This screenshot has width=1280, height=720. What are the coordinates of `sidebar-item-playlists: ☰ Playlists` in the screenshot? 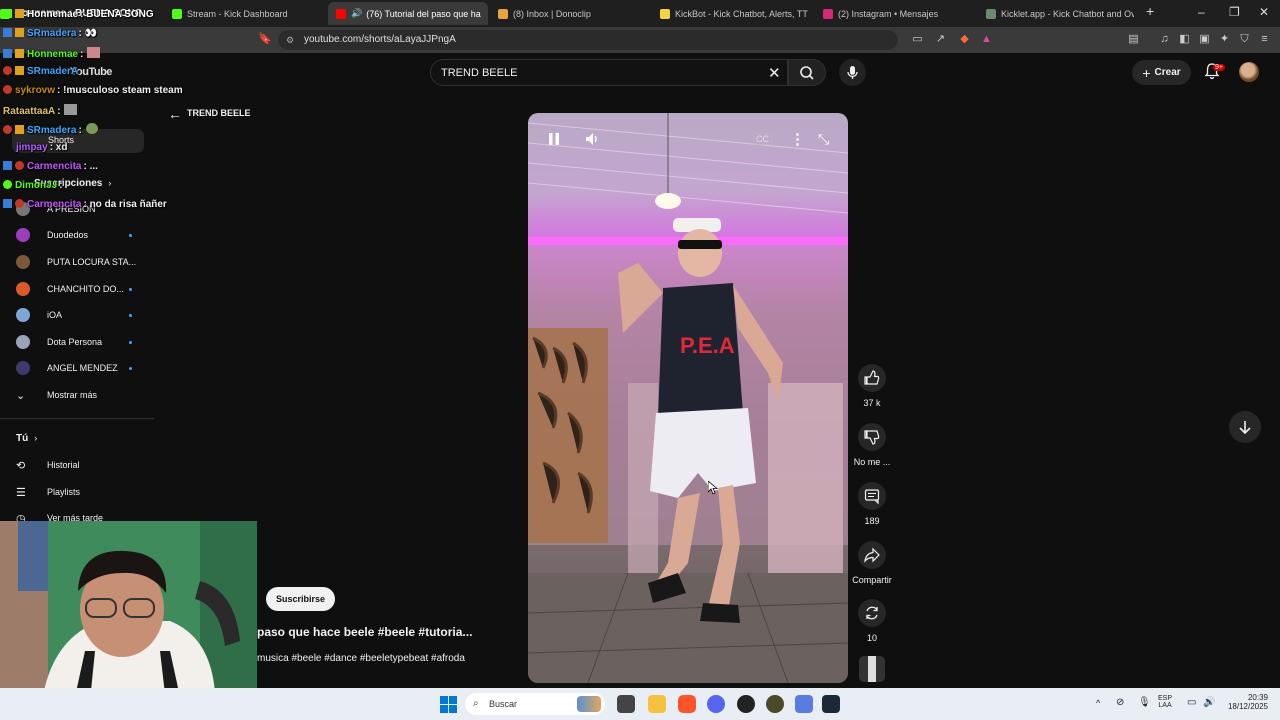 It's located at (81, 492).